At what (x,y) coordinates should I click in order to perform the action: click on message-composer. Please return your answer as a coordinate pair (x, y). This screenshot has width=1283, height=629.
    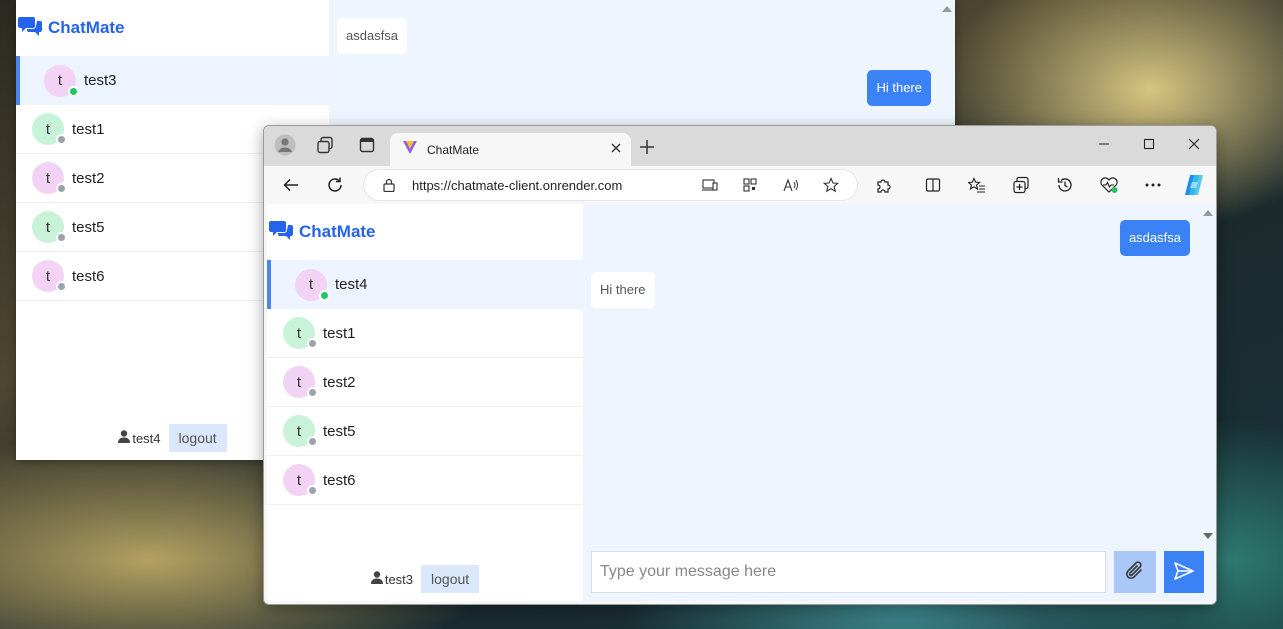
    Looking at the image, I should click on (897, 572).